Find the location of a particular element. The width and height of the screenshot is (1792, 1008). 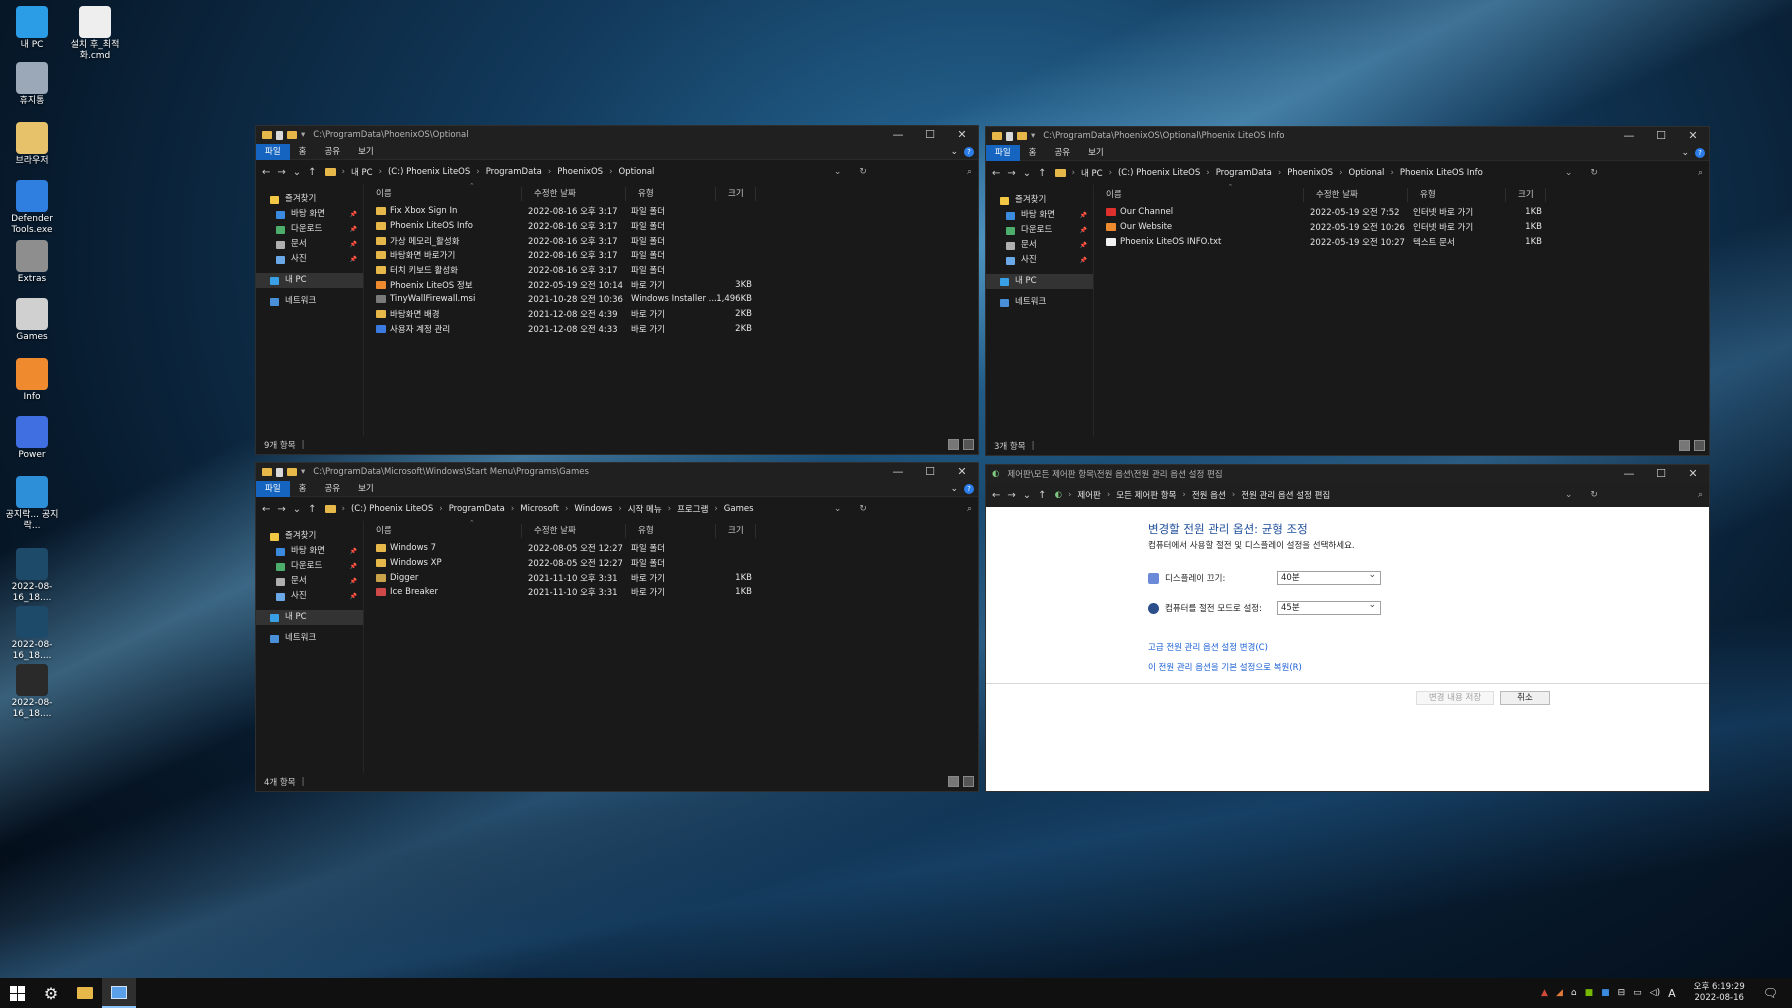

title-bar: ◐ 제어판\모든 제어판 항목\전원 옵션\전원 관리 옵션 설정 편집 — ☐ ✕ is located at coordinates (1347, 474).